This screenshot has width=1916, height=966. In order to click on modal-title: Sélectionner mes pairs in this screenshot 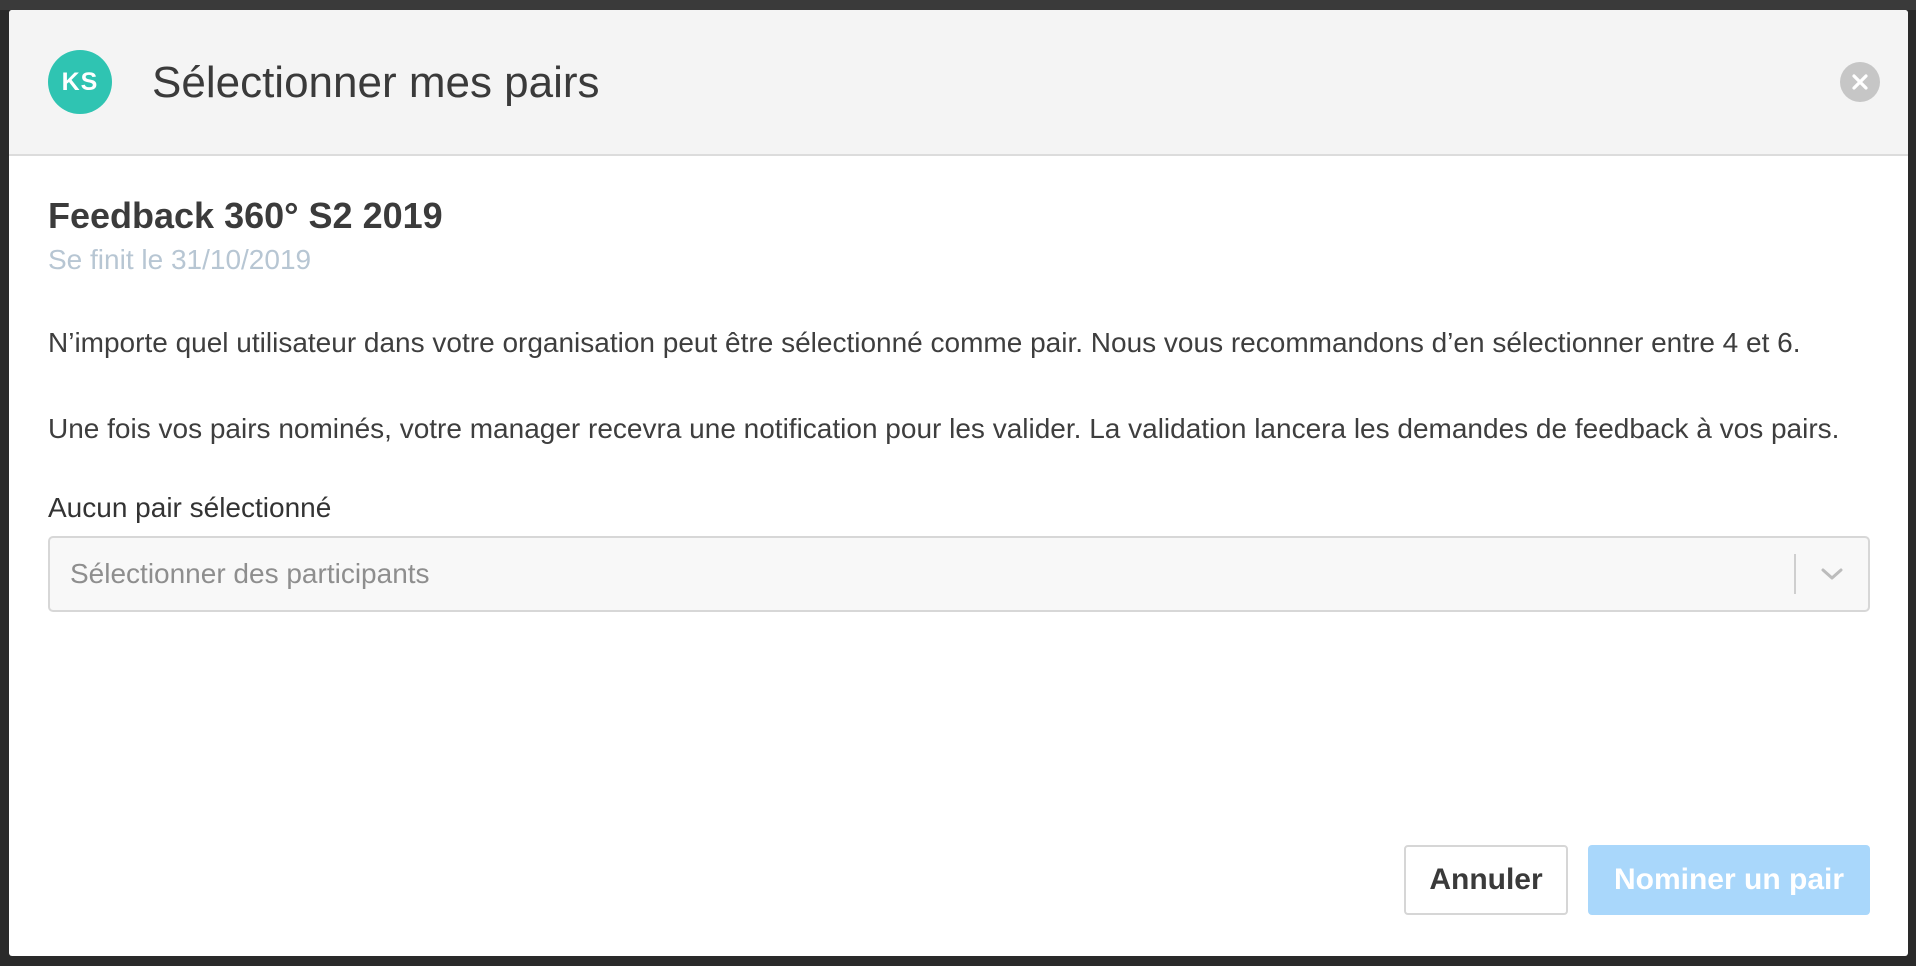, I will do `click(376, 82)`.